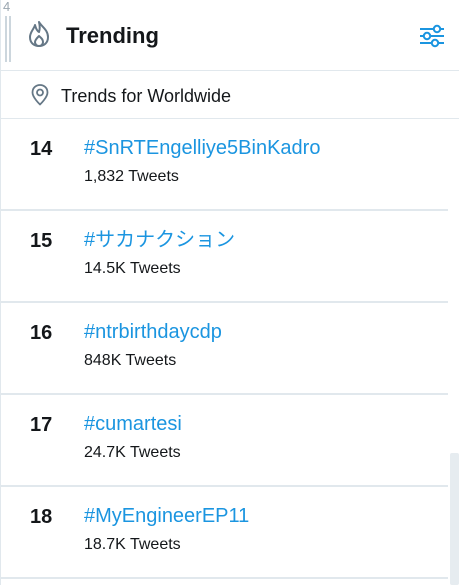 This screenshot has width=459, height=585. Describe the element at coordinates (229, 35) in the screenshot. I see `column-header: Trending` at that location.